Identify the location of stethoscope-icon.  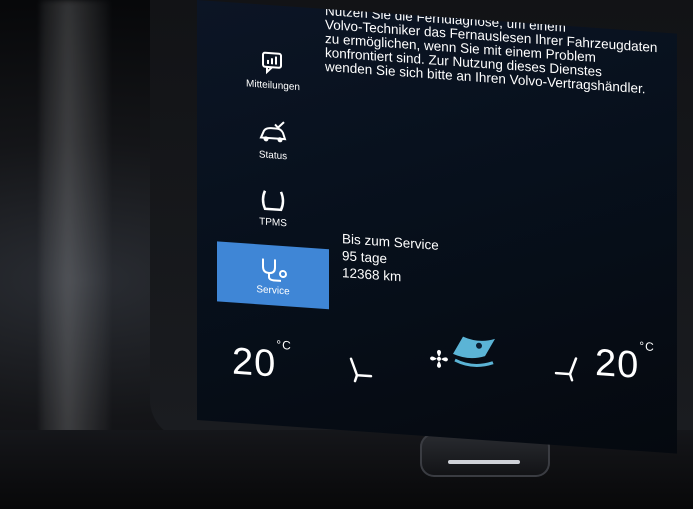
(274, 270).